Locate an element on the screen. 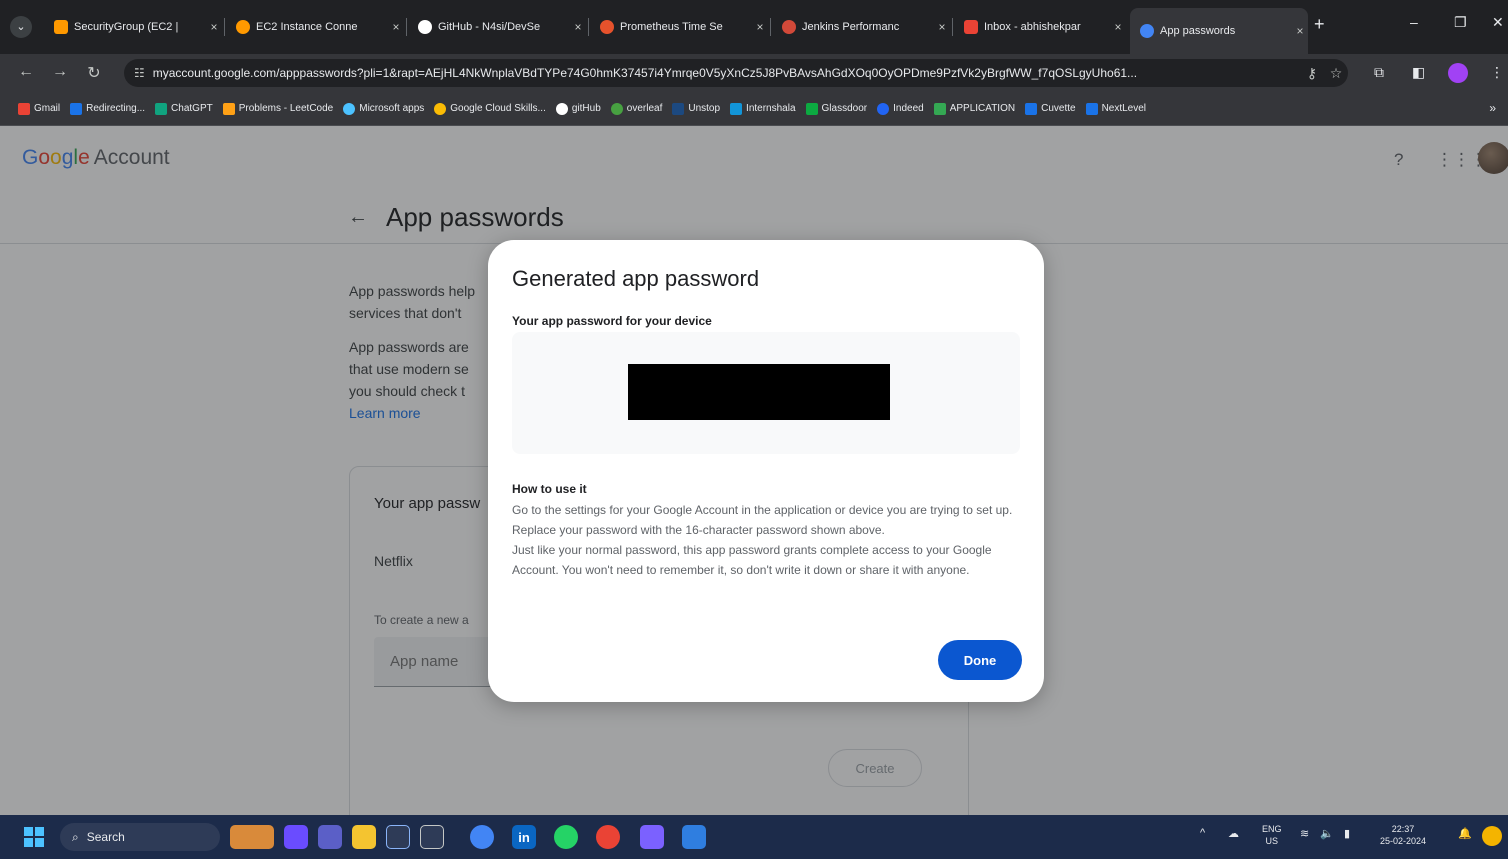 The image size is (1508, 859). restore-icon: ❐ is located at coordinates (1460, 22).